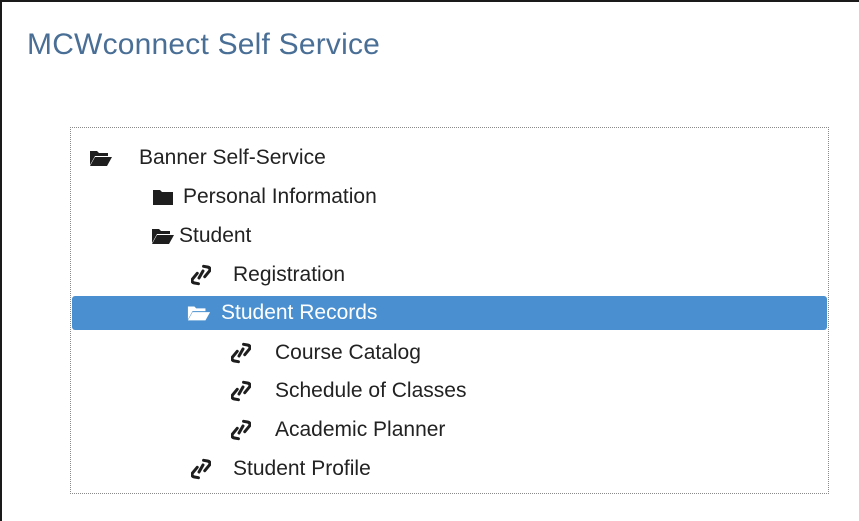 This screenshot has height=521, width=859. Describe the element at coordinates (449, 313) in the screenshot. I see `tree-item-student-records: Student Records` at that location.